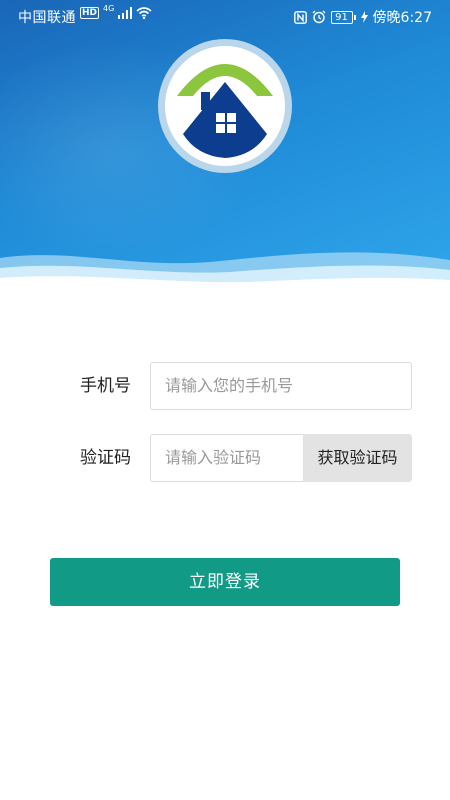 This screenshot has width=450, height=800. What do you see at coordinates (354, 17) in the screenshot?
I see `battery-tip` at bounding box center [354, 17].